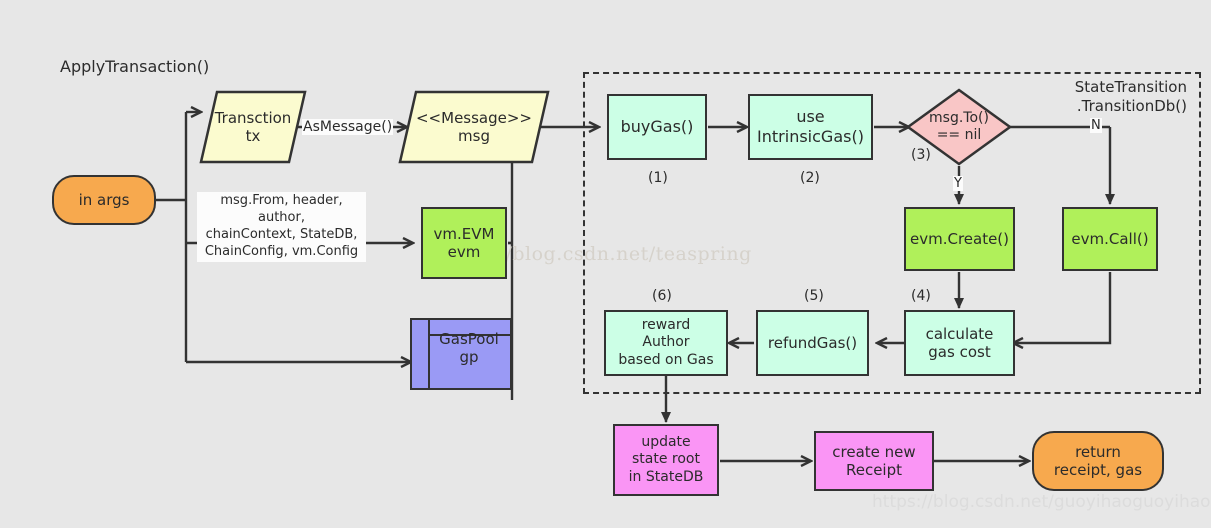 The height and width of the screenshot is (528, 1211). I want to click on edge-label-no: N, so click(1096, 125).